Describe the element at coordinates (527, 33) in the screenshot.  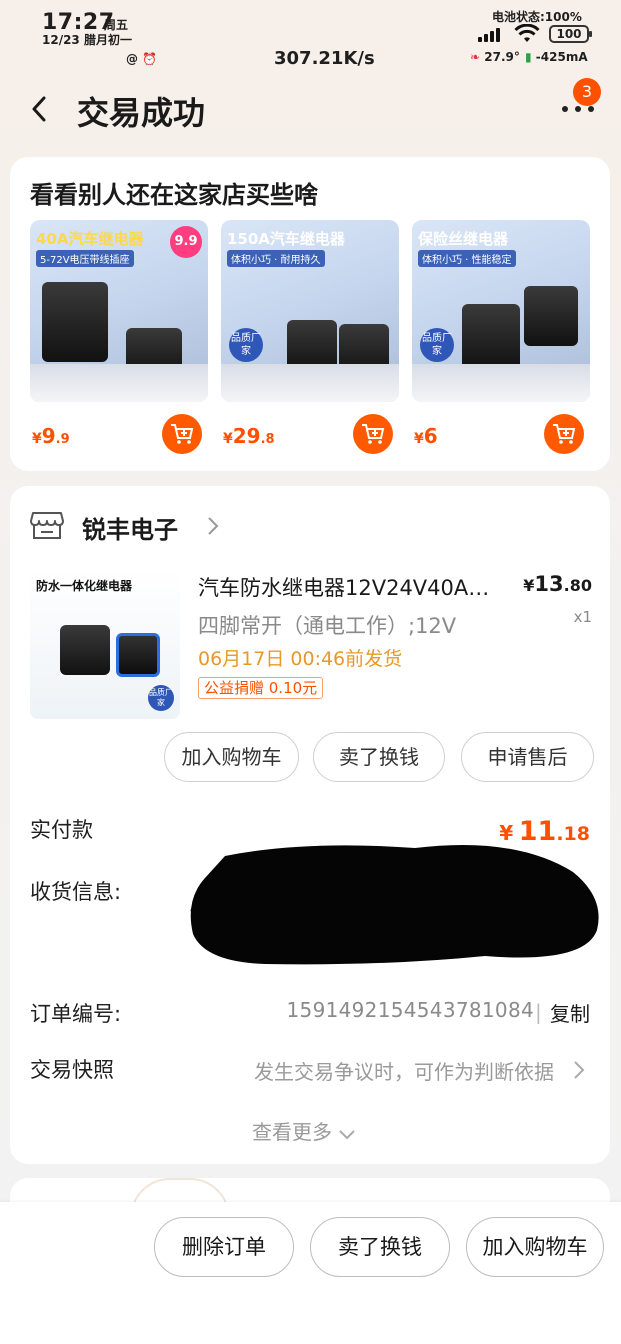
I see `wifi-icon` at that location.